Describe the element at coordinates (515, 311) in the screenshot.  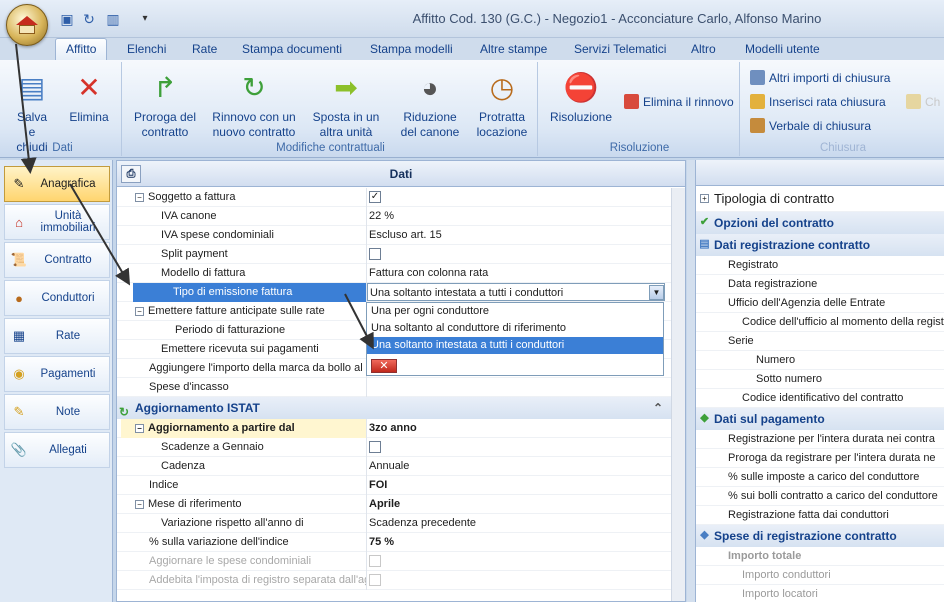
I see `dropdown-option: Una per ogni conduttore` at that location.